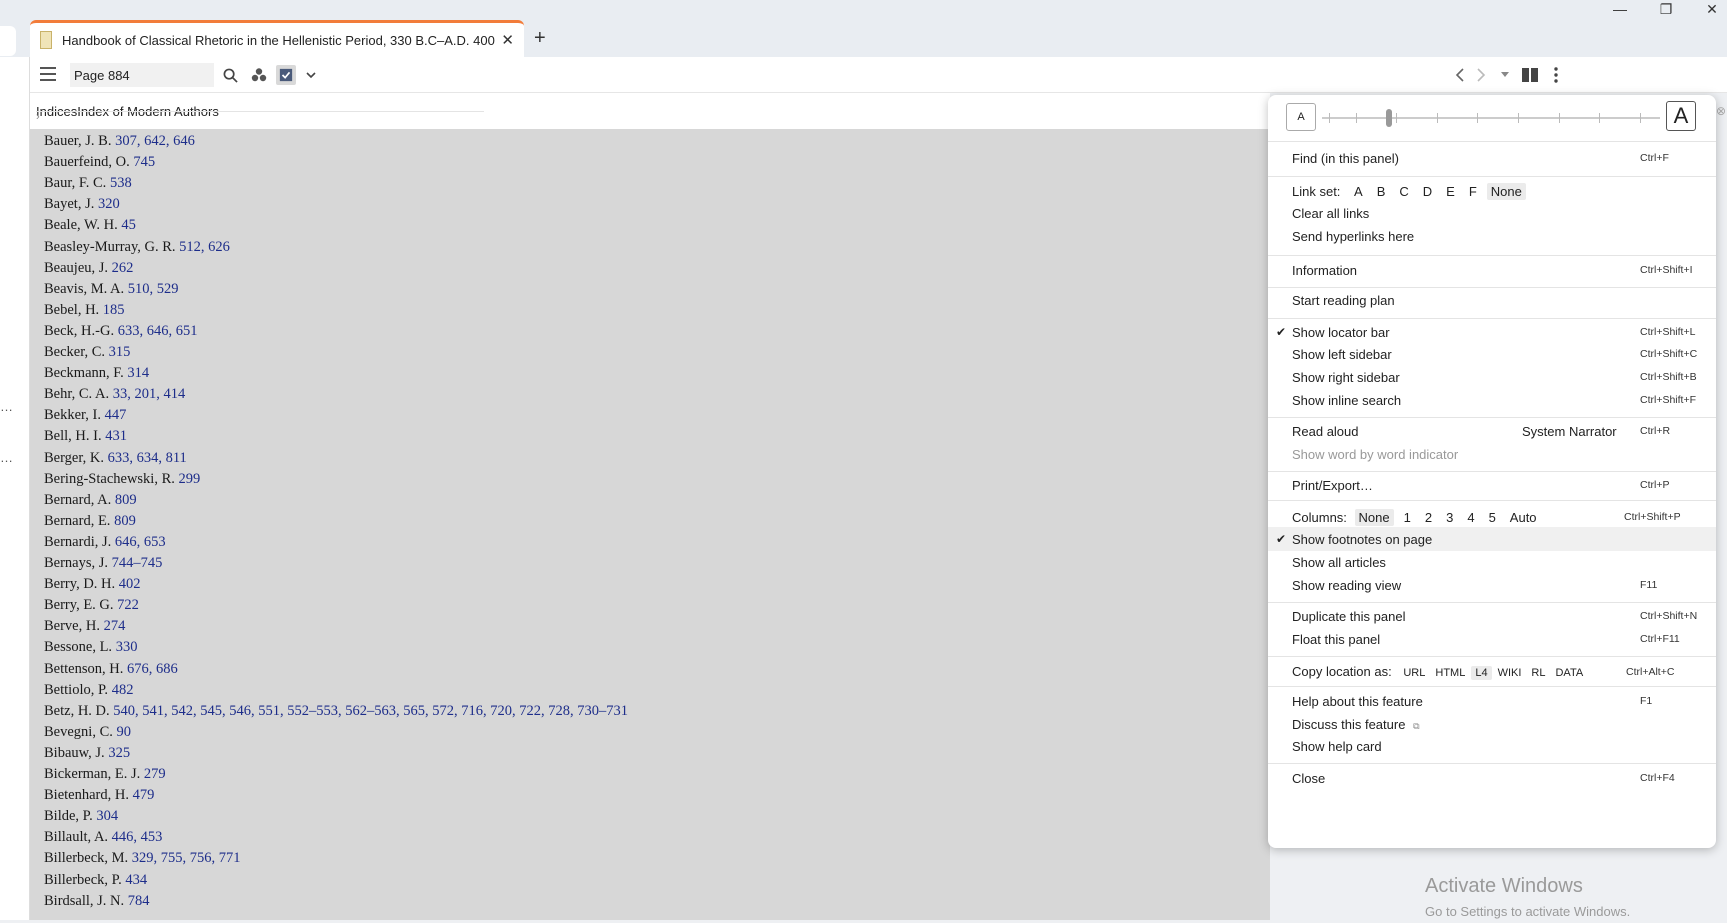 The height and width of the screenshot is (923, 1727). I want to click on columns-option: 4, so click(1470, 517).